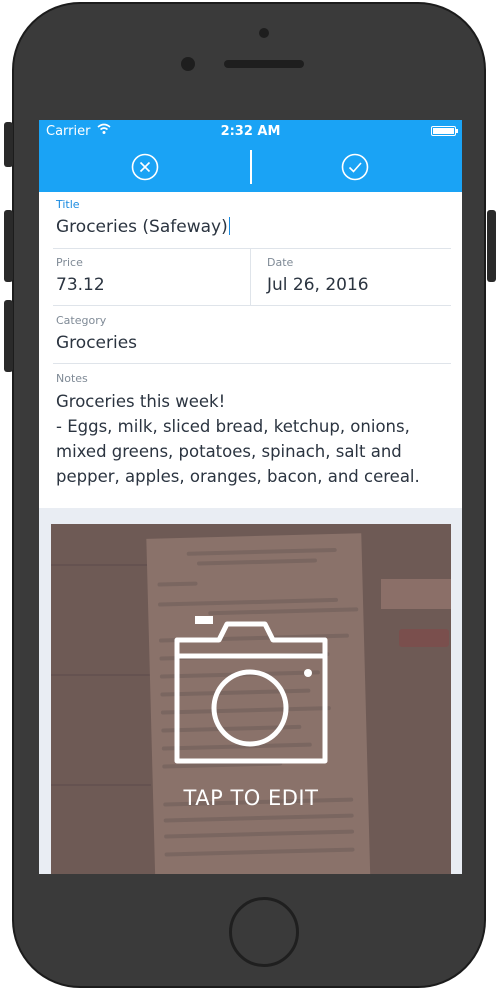 This screenshot has height=993, width=500. I want to click on mute-switch, so click(8, 144).